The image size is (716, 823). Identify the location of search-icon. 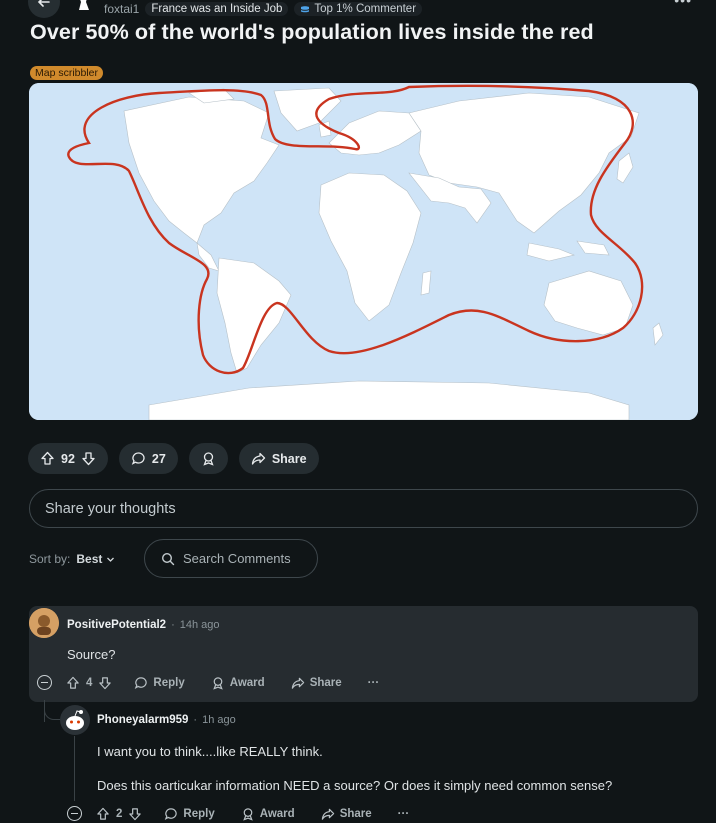
(168, 558).